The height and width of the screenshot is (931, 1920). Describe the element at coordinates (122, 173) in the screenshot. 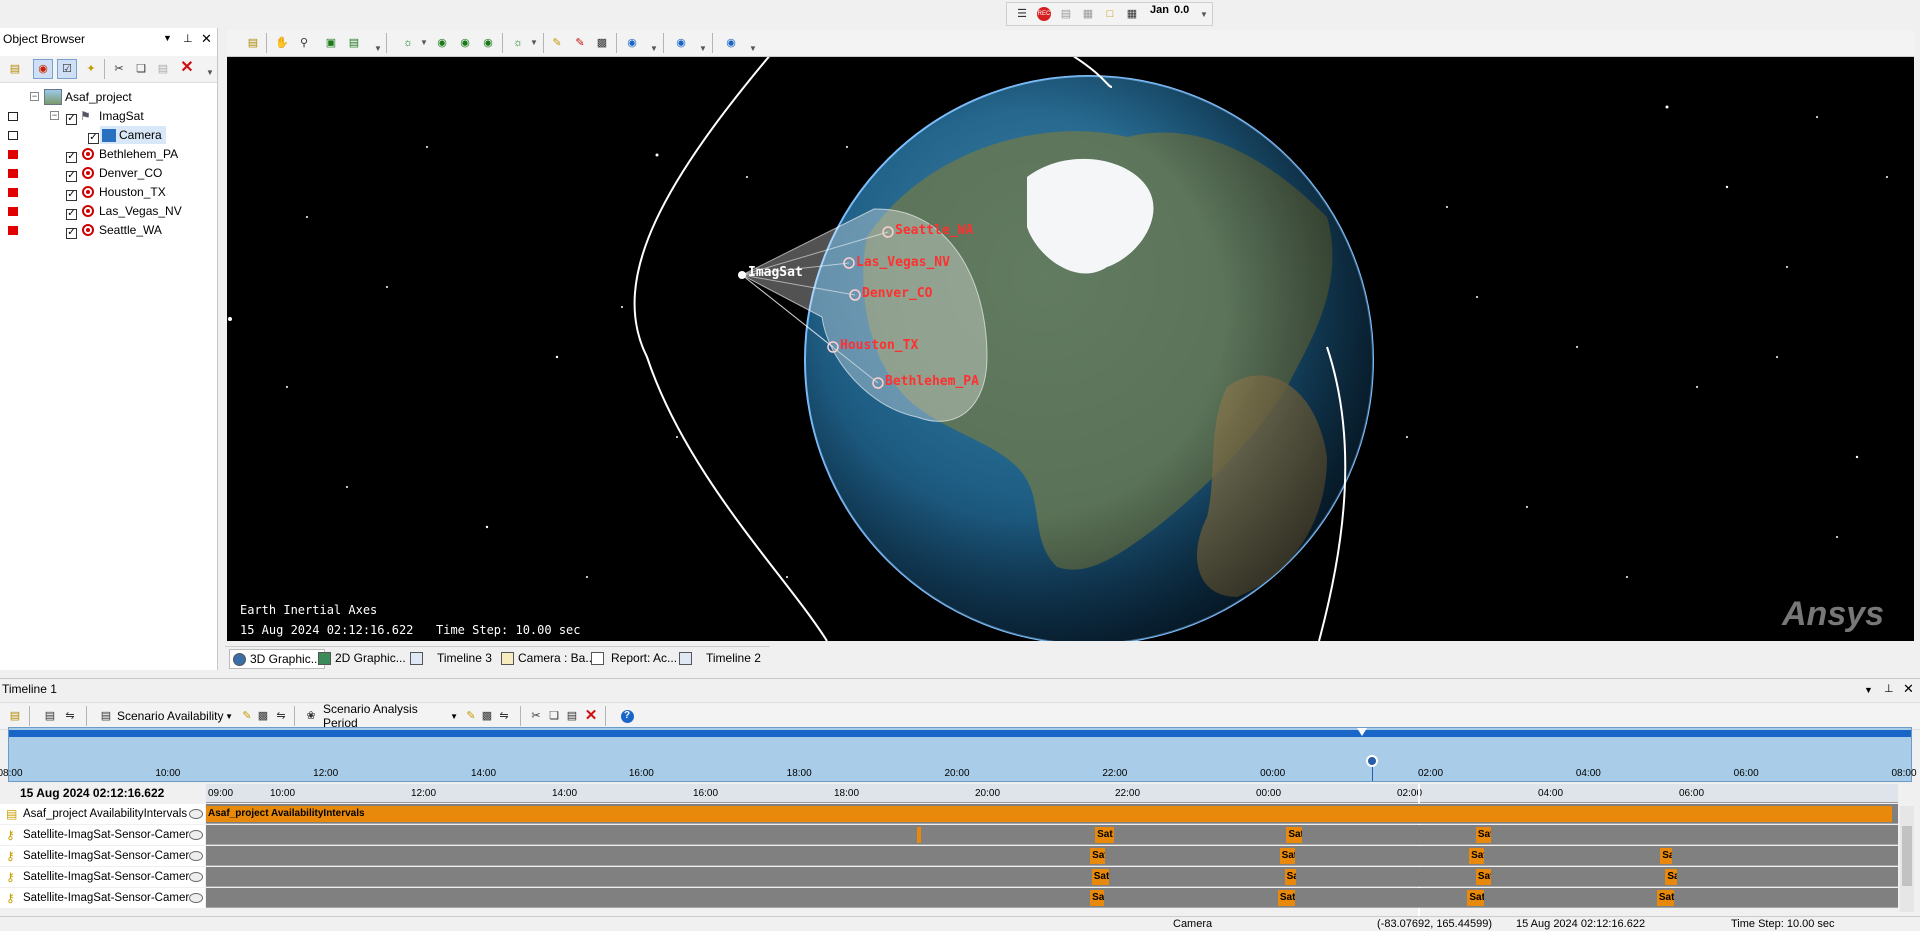

I see `tree-item-target: Denver_CO` at that location.